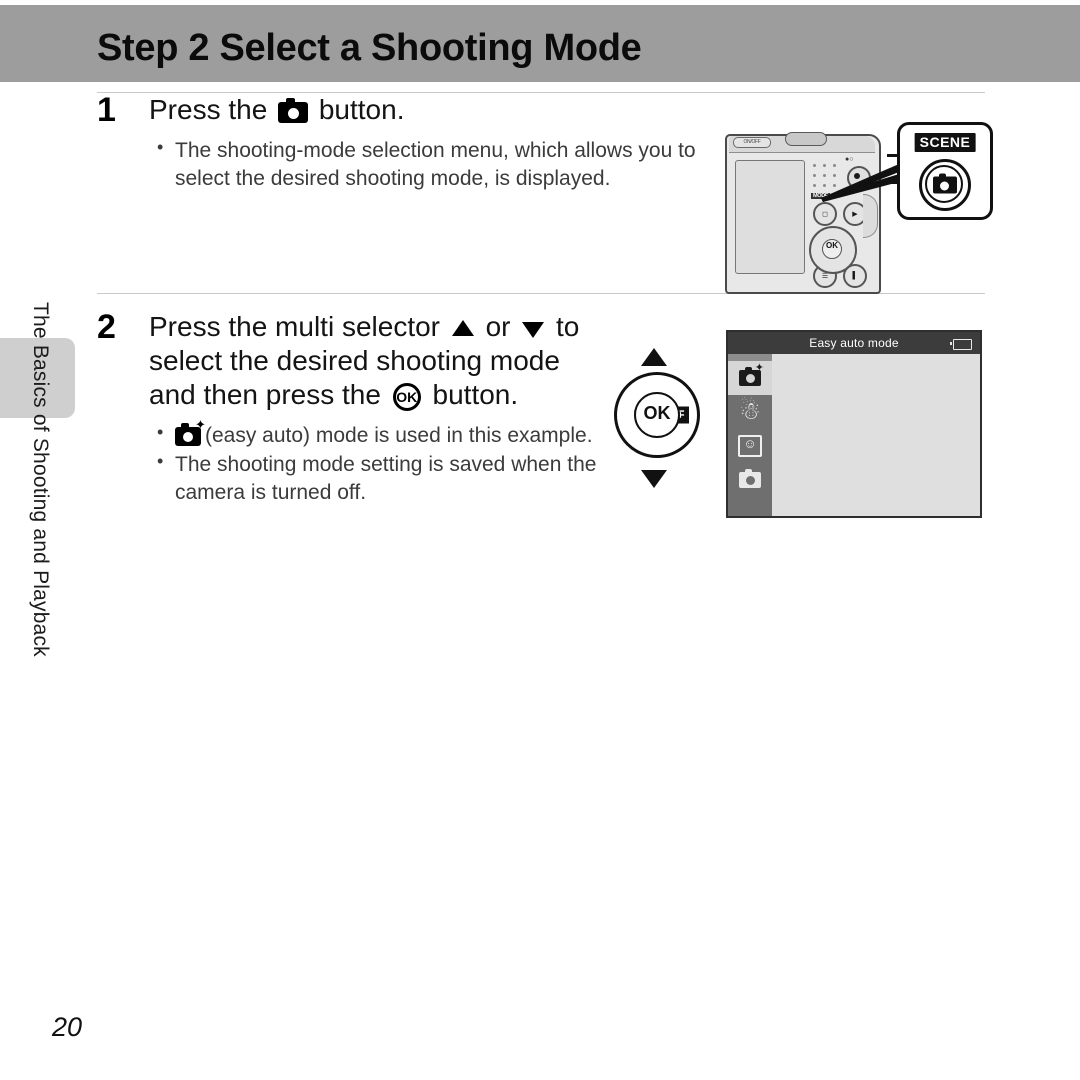 The image size is (1080, 1080). I want to click on mode-item-easy-auto: ✦, so click(750, 378).